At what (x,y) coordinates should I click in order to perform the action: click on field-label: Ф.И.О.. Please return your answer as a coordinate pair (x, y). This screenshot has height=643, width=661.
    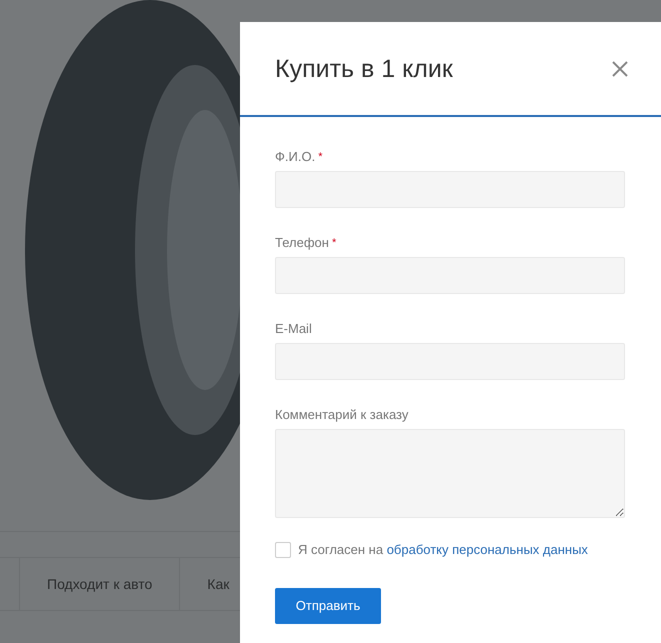
    Looking at the image, I should click on (295, 157).